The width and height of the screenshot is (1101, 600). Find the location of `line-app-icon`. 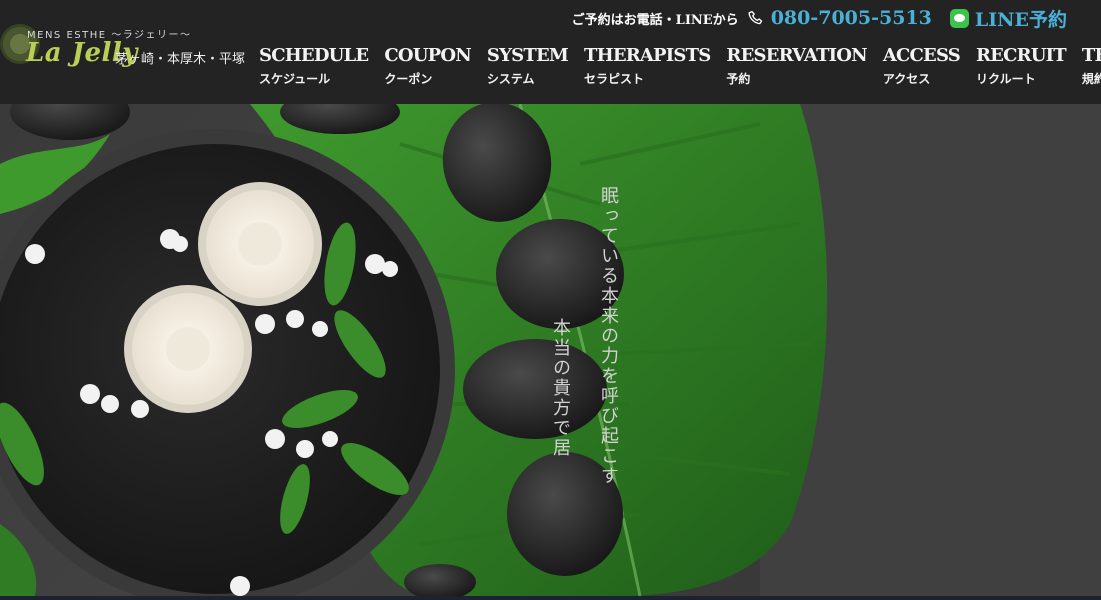

line-app-icon is located at coordinates (959, 18).